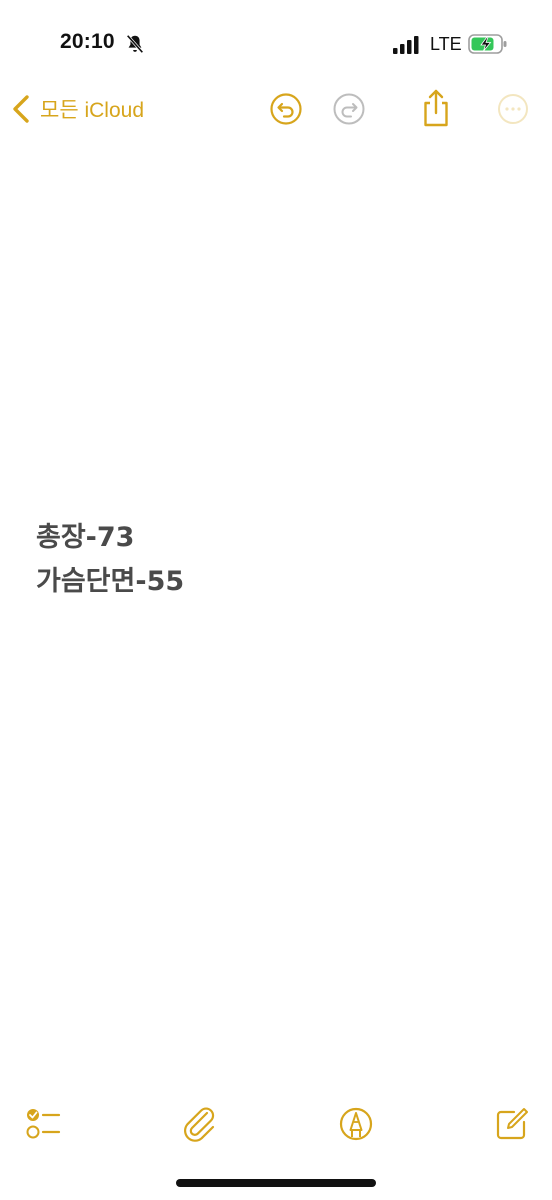  I want to click on compose-icon, so click(512, 1124).